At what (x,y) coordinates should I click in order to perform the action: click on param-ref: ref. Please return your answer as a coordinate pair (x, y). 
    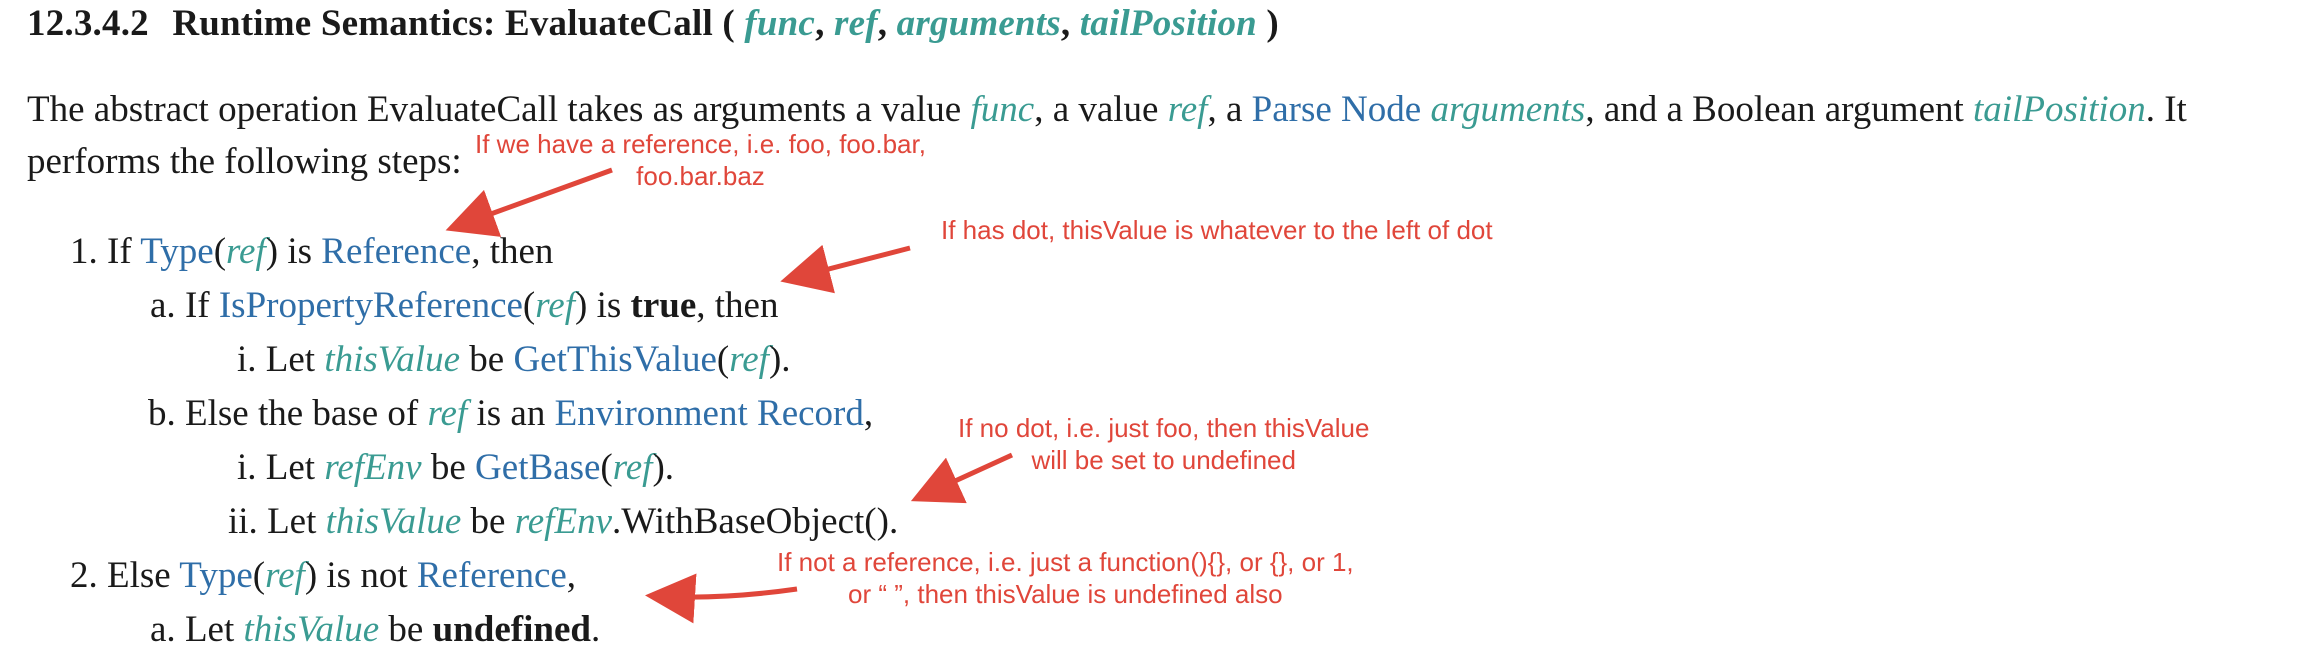
    Looking at the image, I should click on (855, 23).